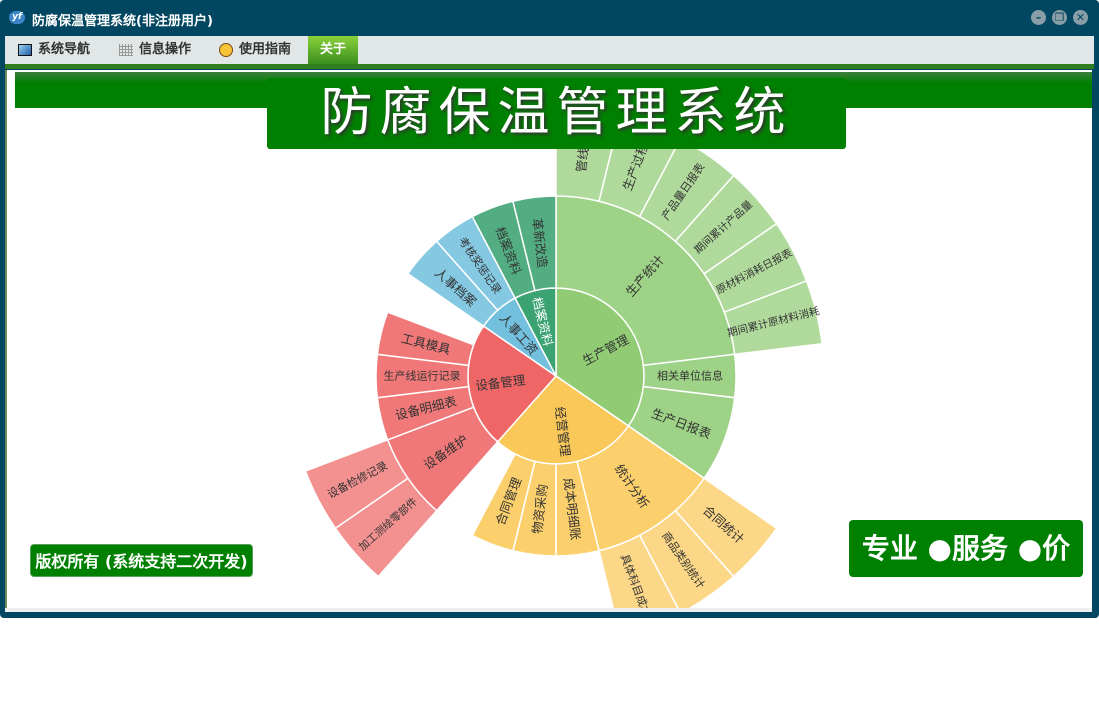 The height and width of the screenshot is (723, 1099). I want to click on restore-icon: ❐, so click(1059, 17).